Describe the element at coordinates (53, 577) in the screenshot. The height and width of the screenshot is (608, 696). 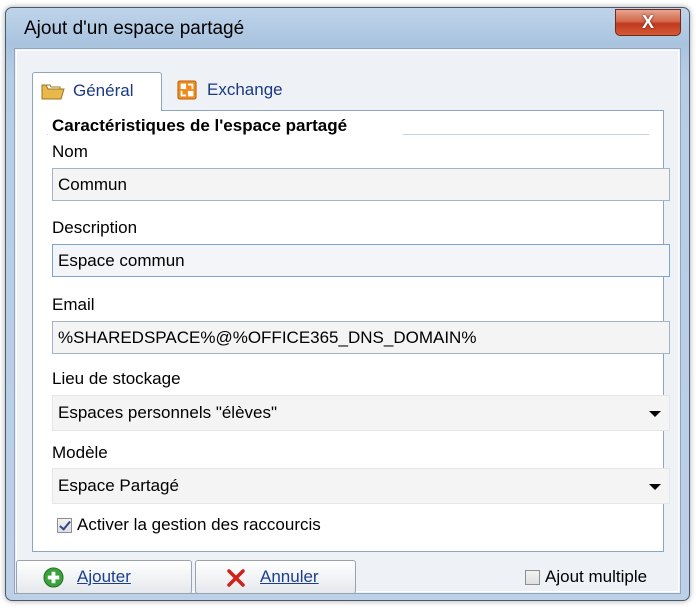
I see `plus-icon` at that location.